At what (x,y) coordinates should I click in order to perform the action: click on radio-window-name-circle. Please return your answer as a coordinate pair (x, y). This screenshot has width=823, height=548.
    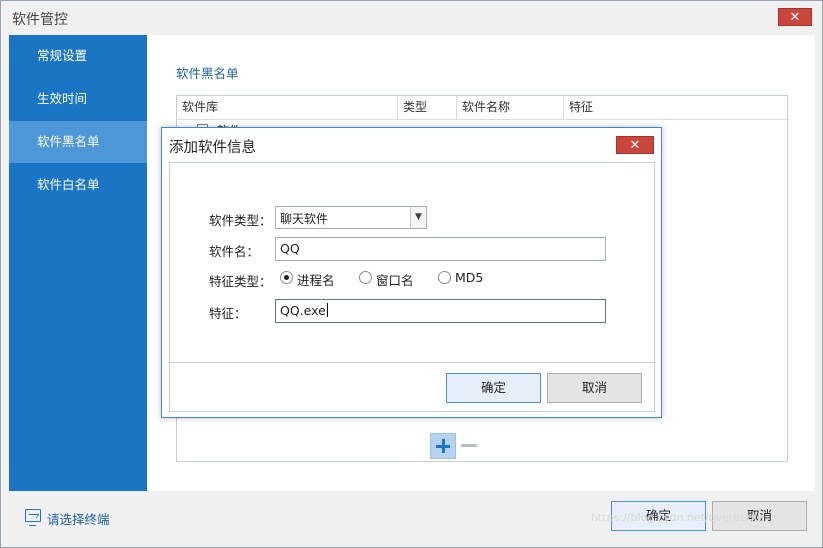
    Looking at the image, I should click on (365, 277).